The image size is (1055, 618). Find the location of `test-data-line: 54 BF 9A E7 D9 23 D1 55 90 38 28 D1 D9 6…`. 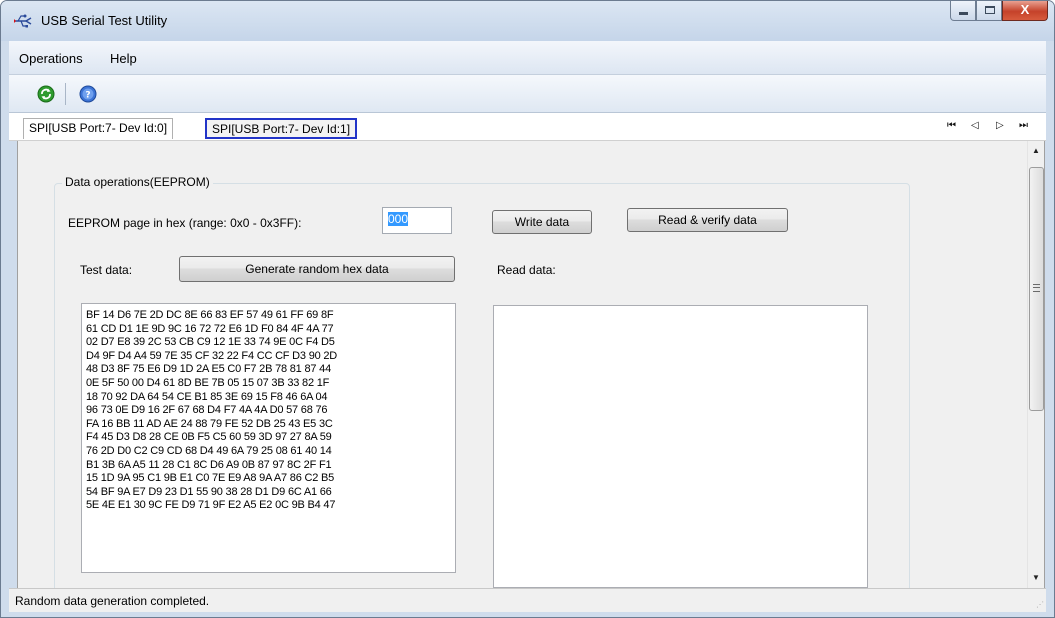

test-data-line: 54 BF 9A E7 D9 23 D1 55 90 38 28 D1 D9 6… is located at coordinates (209, 491).